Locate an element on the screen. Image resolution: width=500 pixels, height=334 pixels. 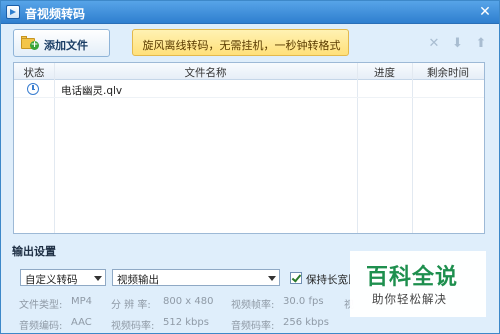
param-label: 分 辨 率: is located at coordinates (131, 305).